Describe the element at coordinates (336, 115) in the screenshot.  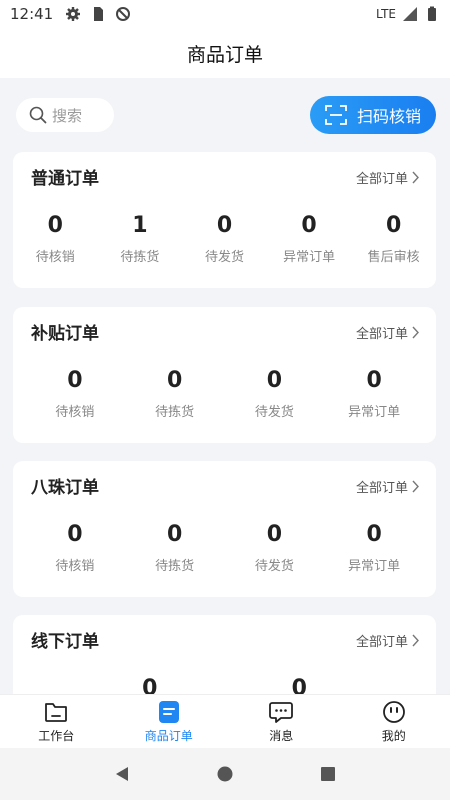
I see `scan-icon` at that location.